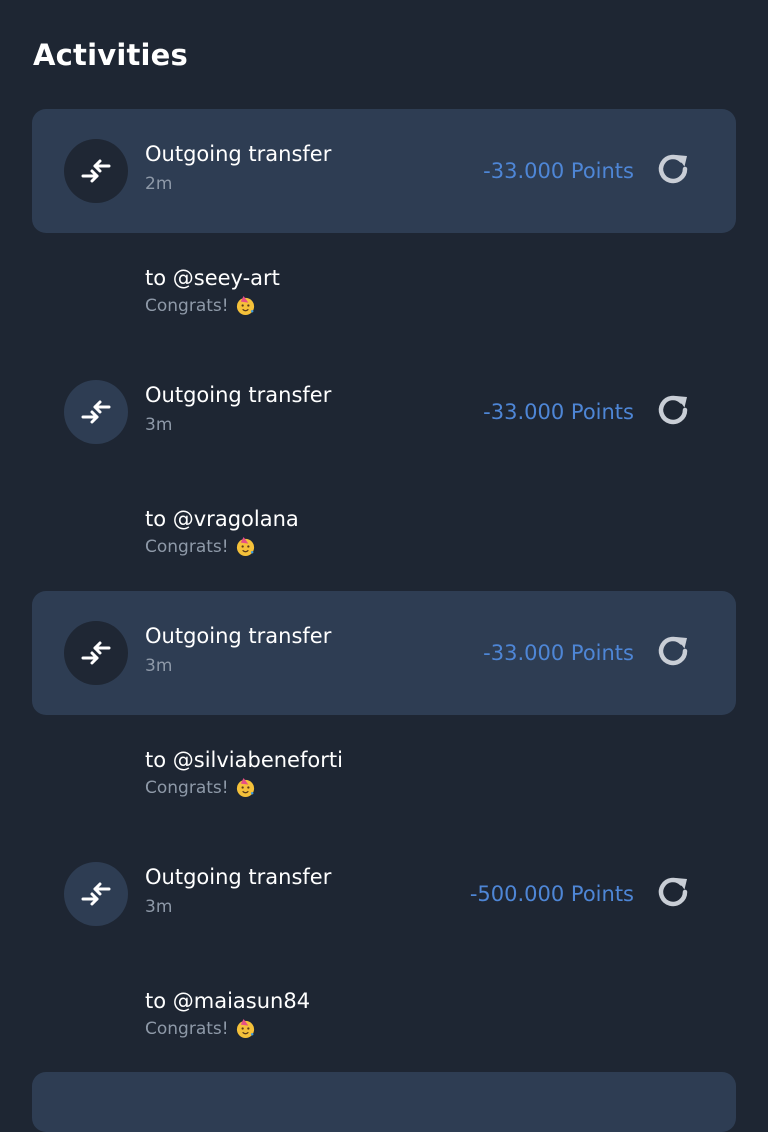 This screenshot has height=1132, width=768. What do you see at coordinates (551, 894) in the screenshot?
I see `activity-amount: -500.000 Points` at bounding box center [551, 894].